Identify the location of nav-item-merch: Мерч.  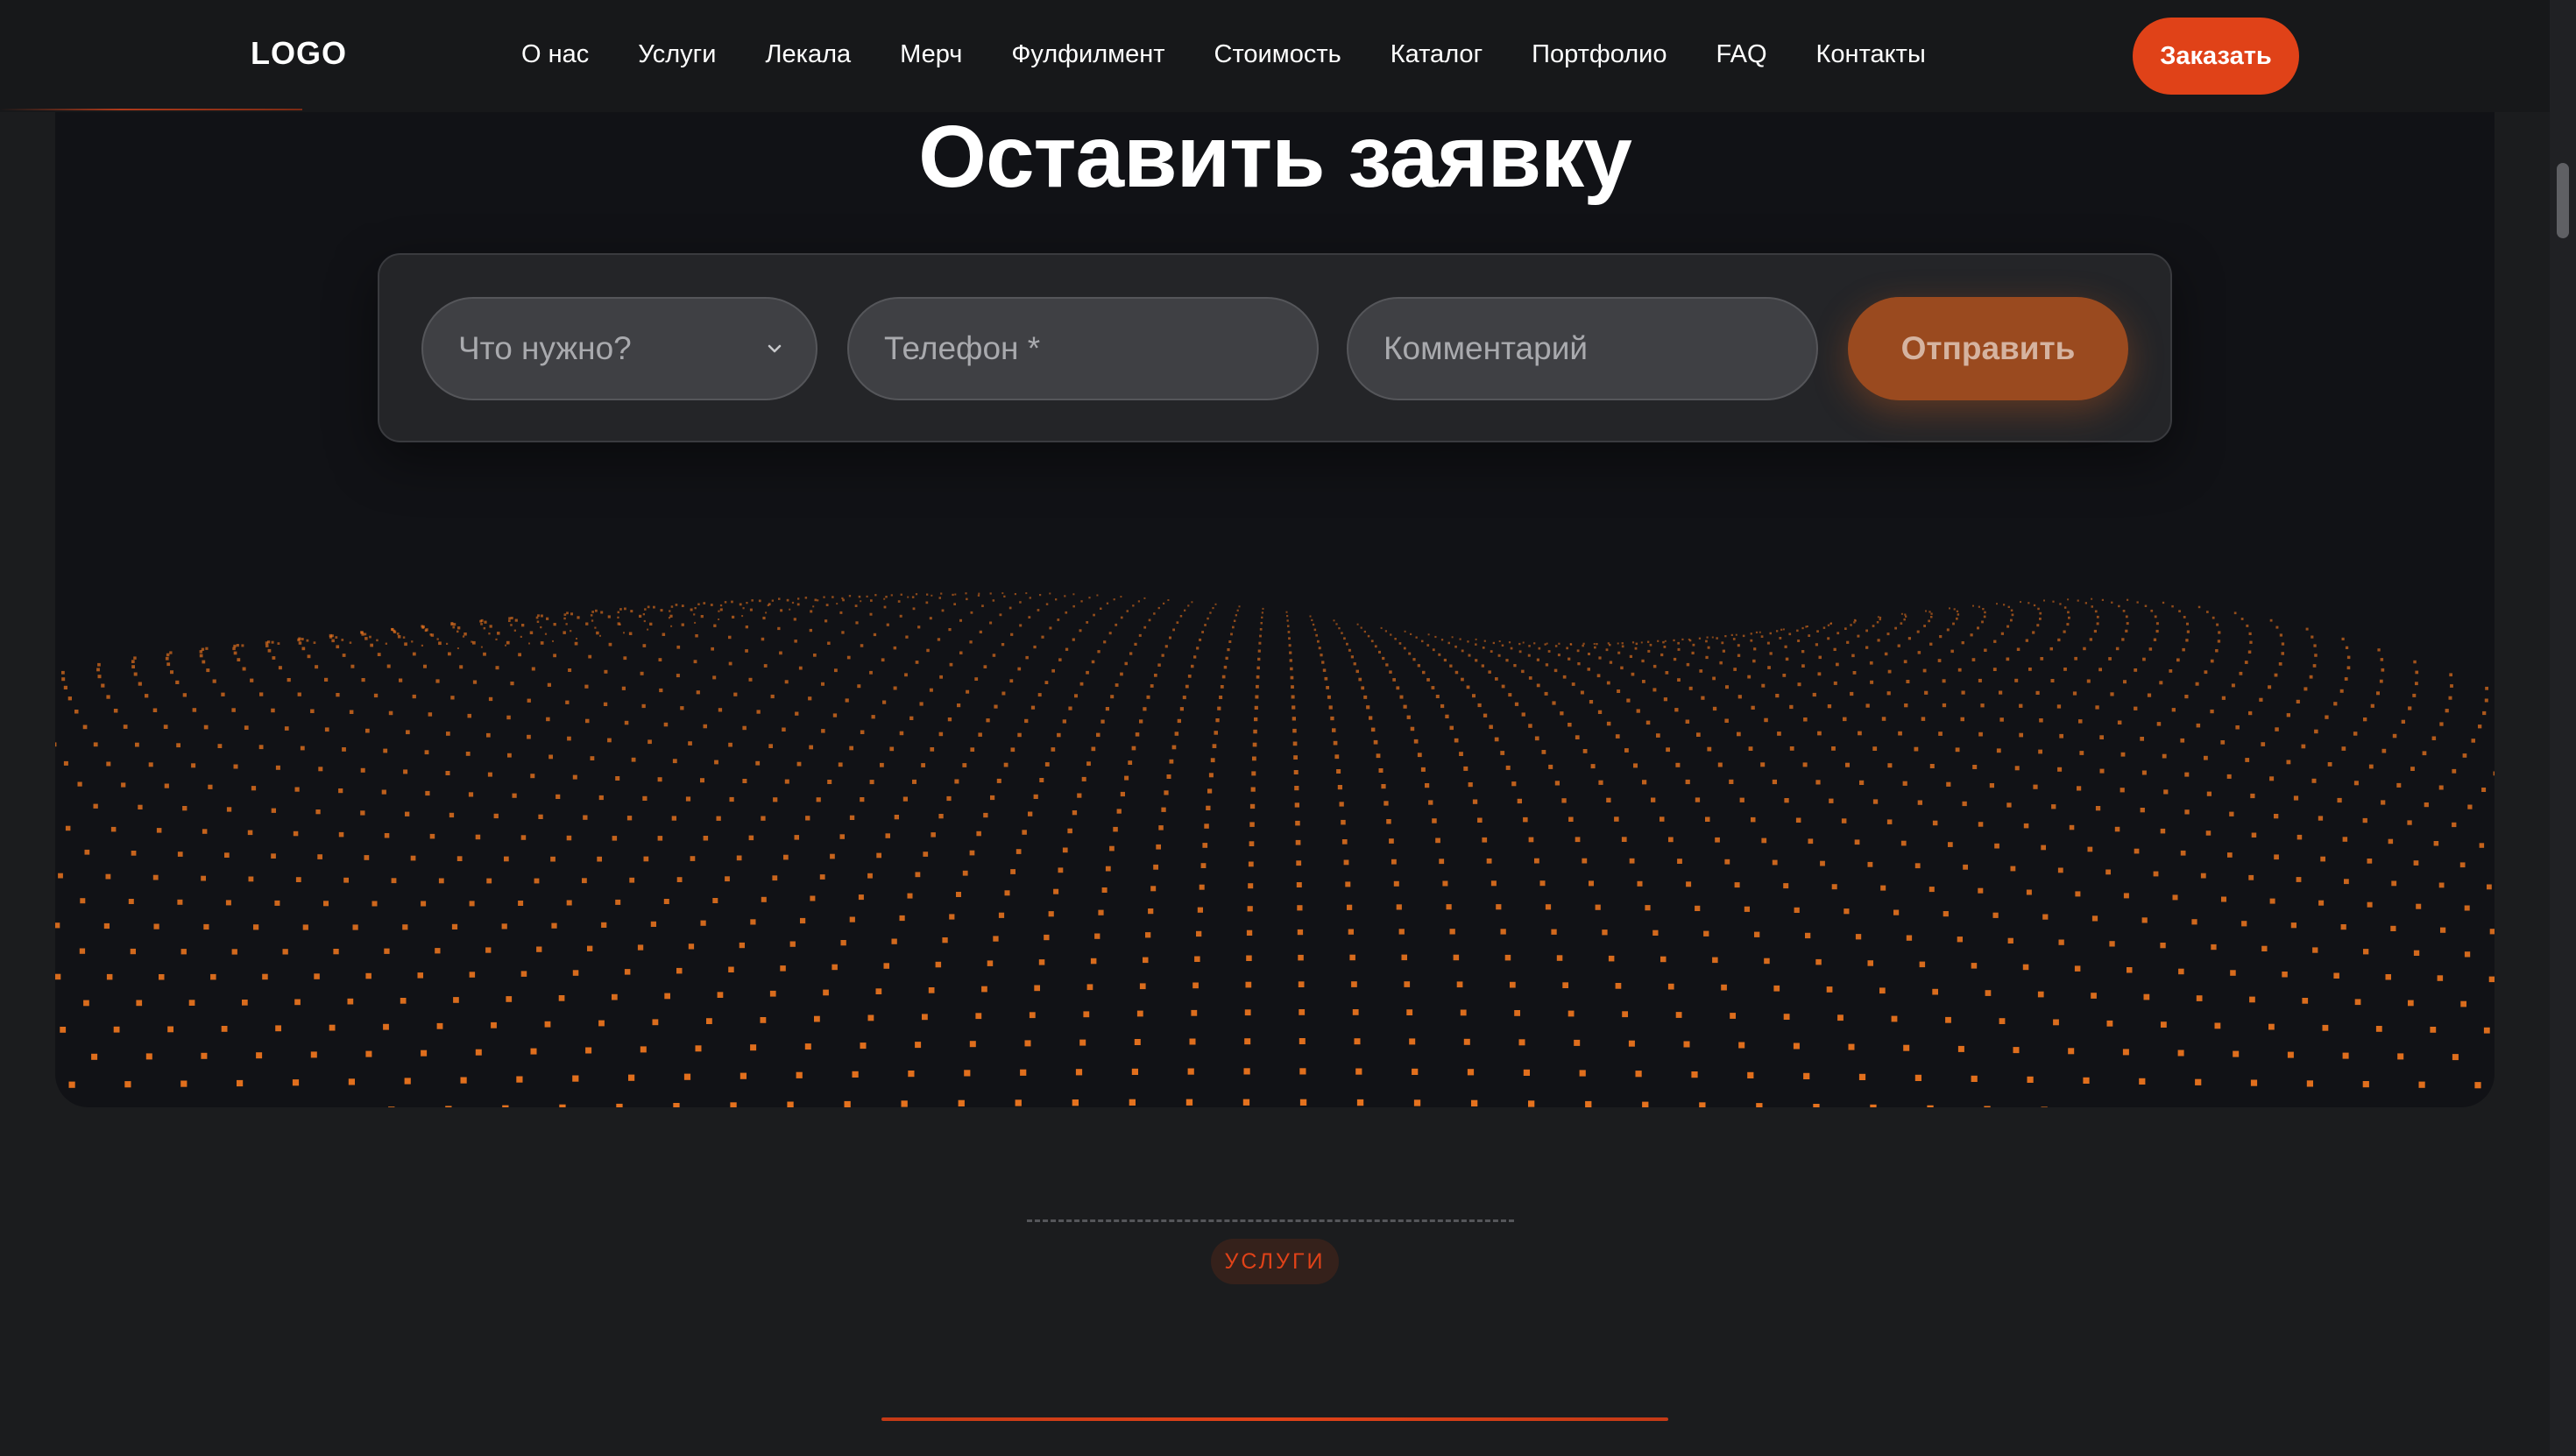
(931, 54).